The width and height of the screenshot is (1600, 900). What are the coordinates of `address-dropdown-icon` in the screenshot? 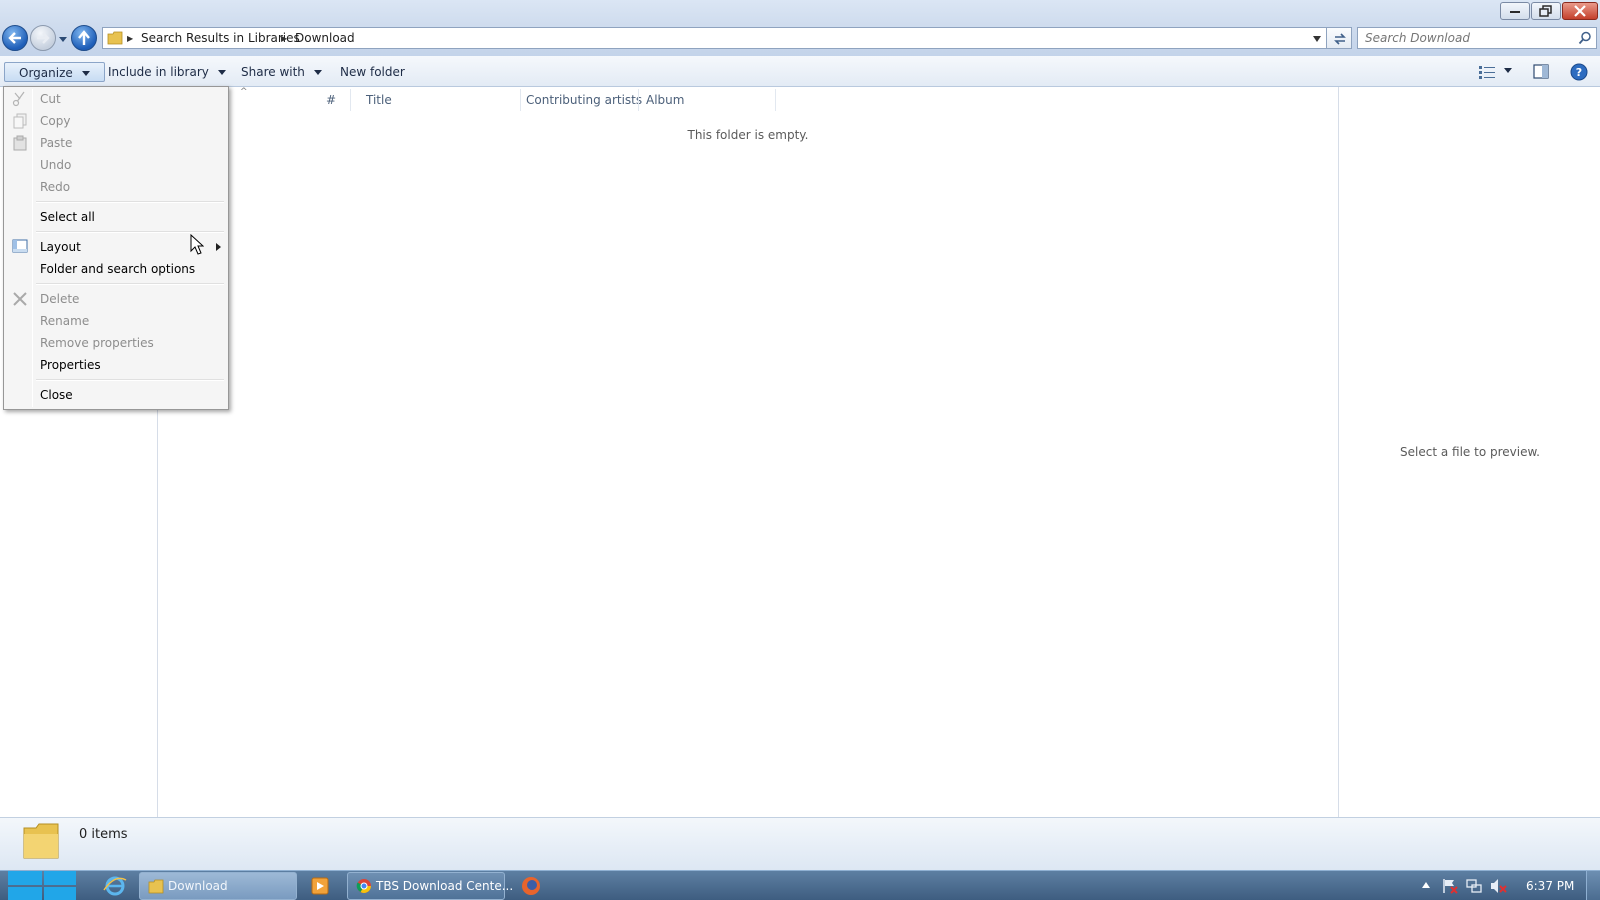 It's located at (1317, 39).